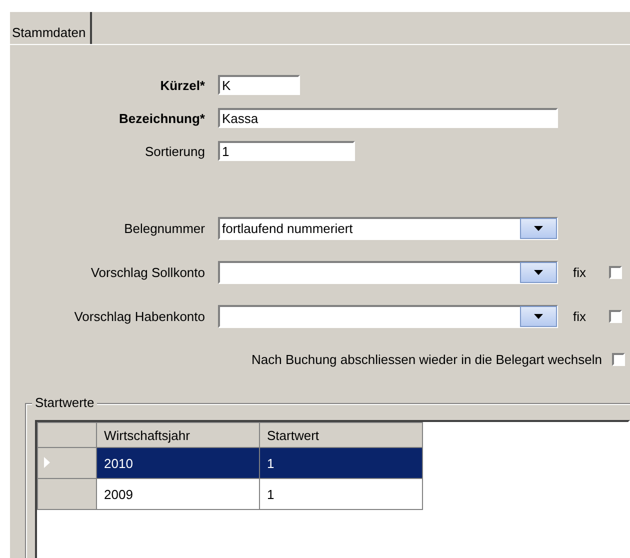 Image resolution: width=630 pixels, height=558 pixels. Describe the element at coordinates (427, 359) in the screenshot. I see `option-label: Nach Buchung abschliessen wieder in die Belegart wechseln` at that location.